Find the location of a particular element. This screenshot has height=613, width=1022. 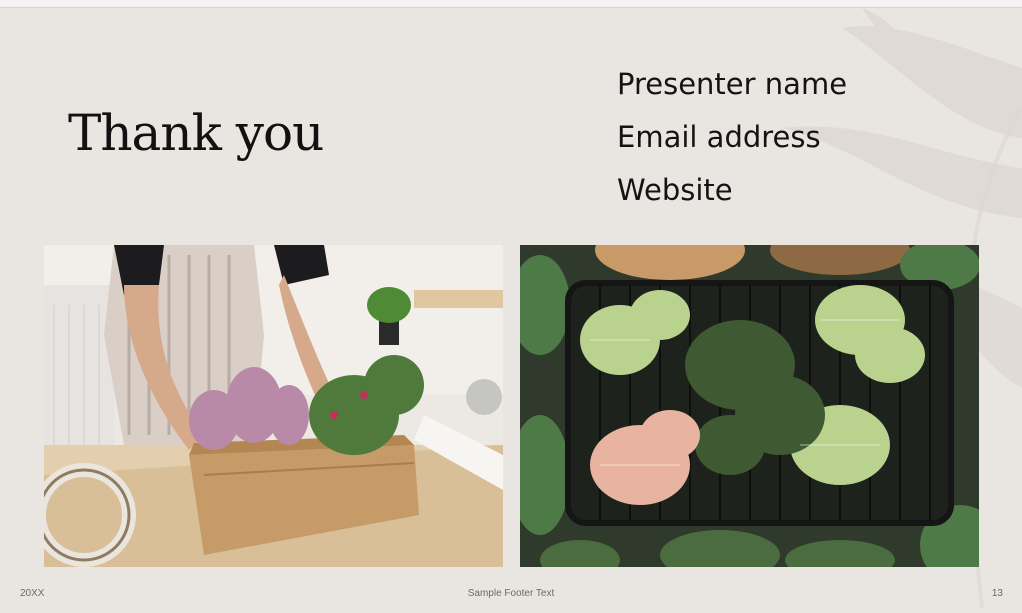

contact-info: Presenter name Email address Website is located at coordinates (732, 143).